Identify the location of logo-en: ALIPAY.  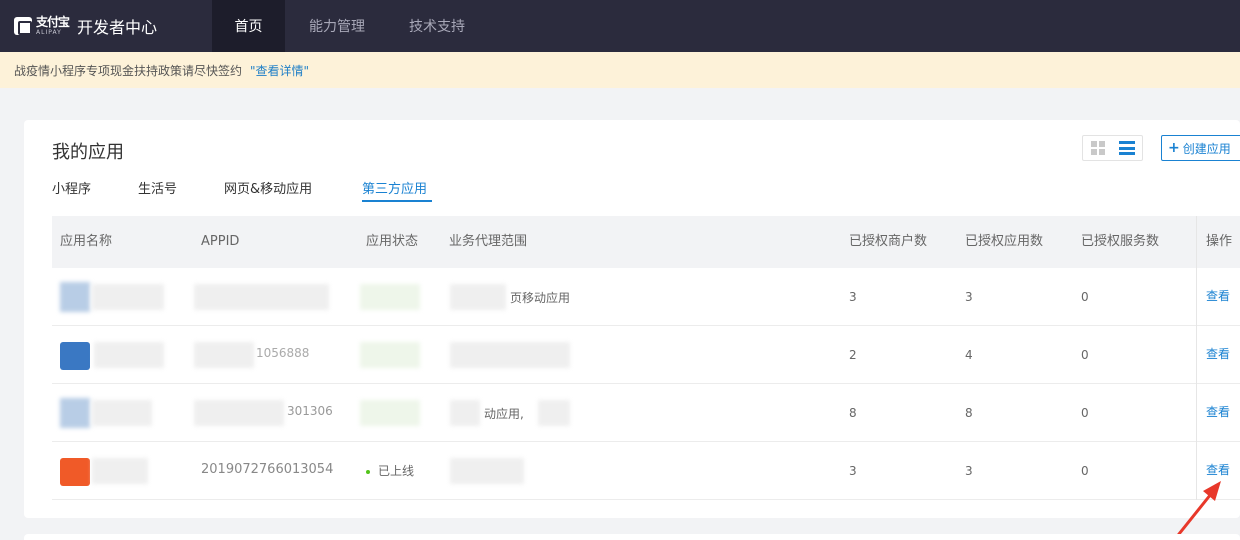
(49, 32).